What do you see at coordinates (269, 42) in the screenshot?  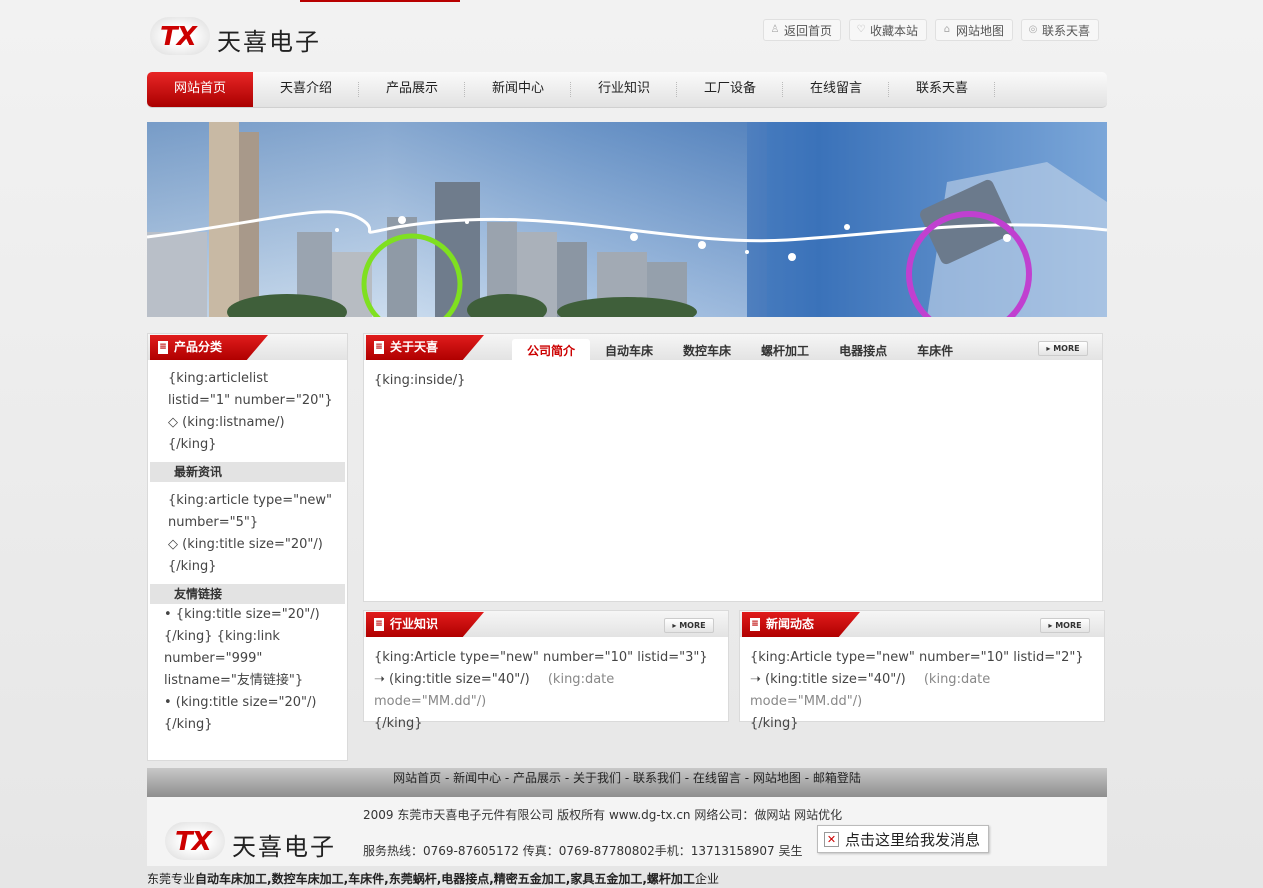 I see `logo-text: 天喜电子` at bounding box center [269, 42].